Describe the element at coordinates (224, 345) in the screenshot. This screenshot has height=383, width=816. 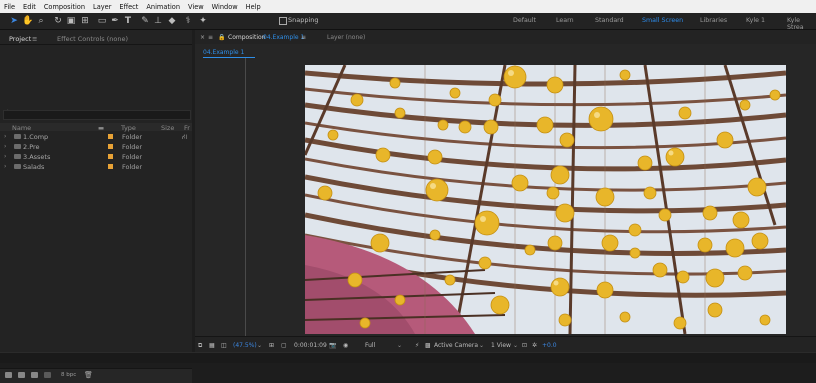
I see `mask-visibility-icon: ◫` at that location.